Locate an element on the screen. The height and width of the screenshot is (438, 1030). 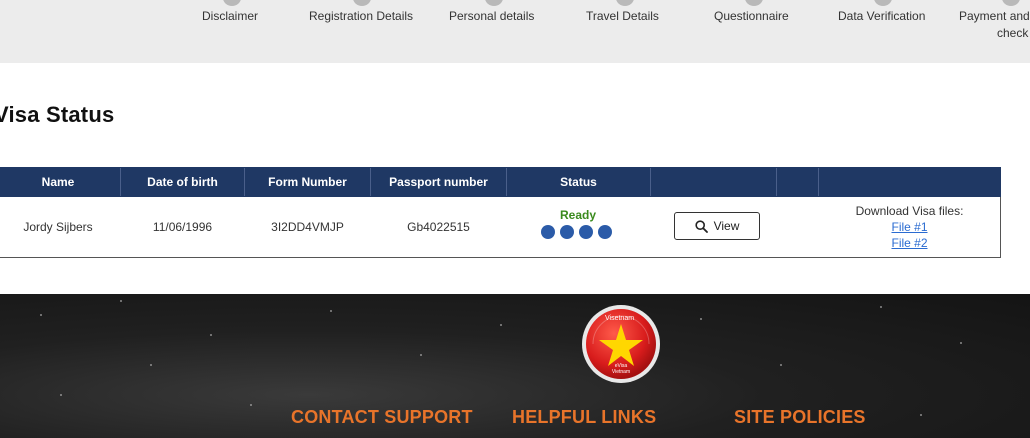
column-header-status: Status is located at coordinates (579, 182).